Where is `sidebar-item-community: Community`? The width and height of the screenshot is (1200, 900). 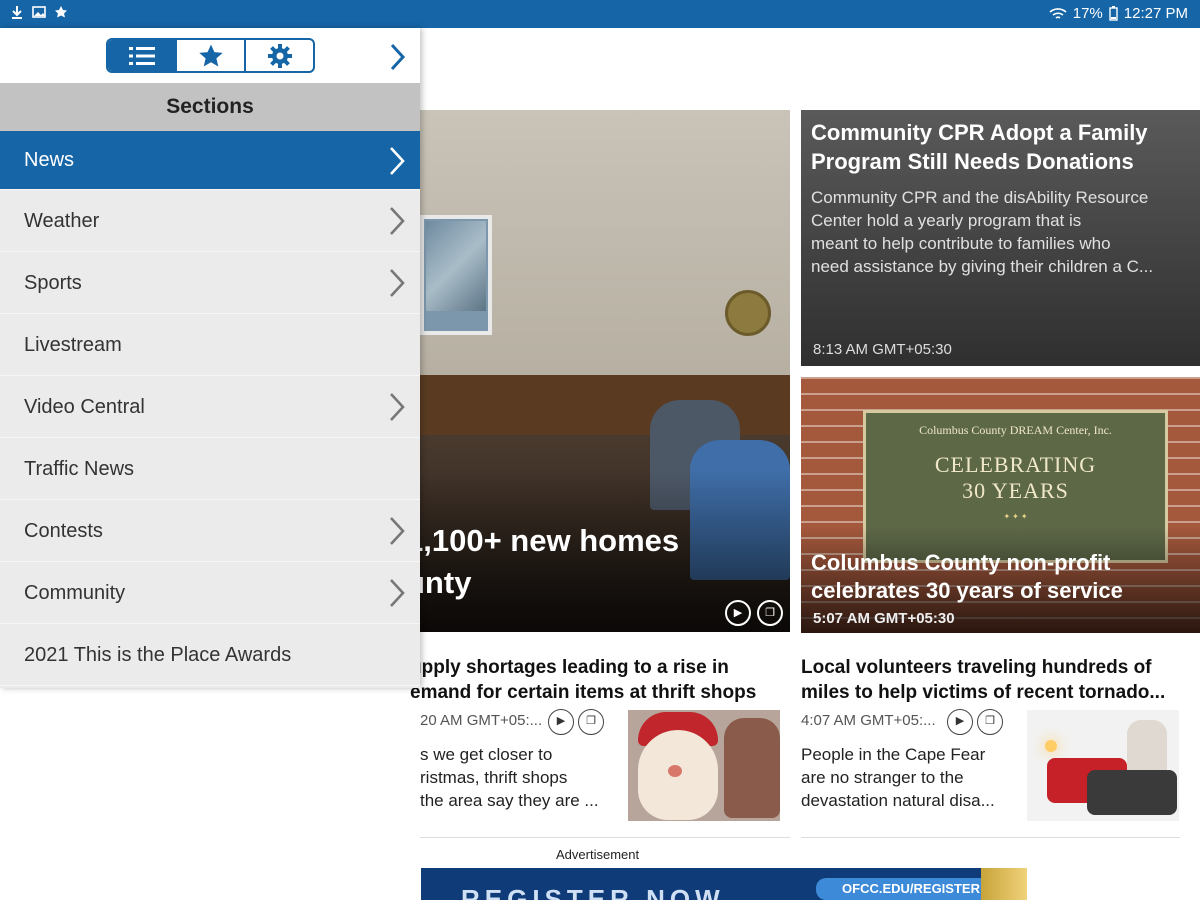
sidebar-item-community: Community is located at coordinates (210, 593).